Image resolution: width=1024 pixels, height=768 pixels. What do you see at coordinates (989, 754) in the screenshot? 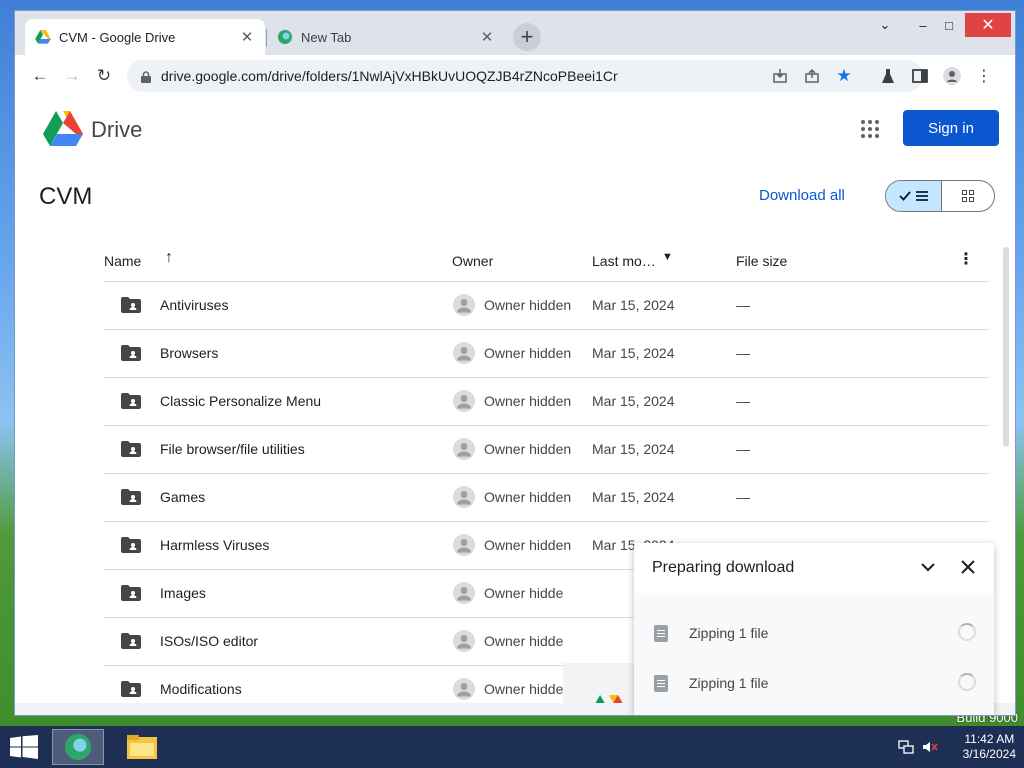
I see `clock-date: 3/16/2024` at bounding box center [989, 754].